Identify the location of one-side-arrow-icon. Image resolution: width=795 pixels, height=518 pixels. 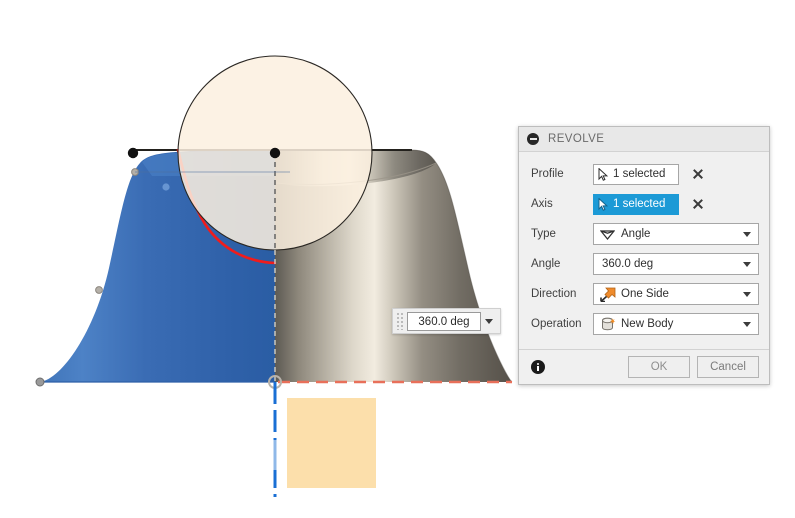
(607, 294).